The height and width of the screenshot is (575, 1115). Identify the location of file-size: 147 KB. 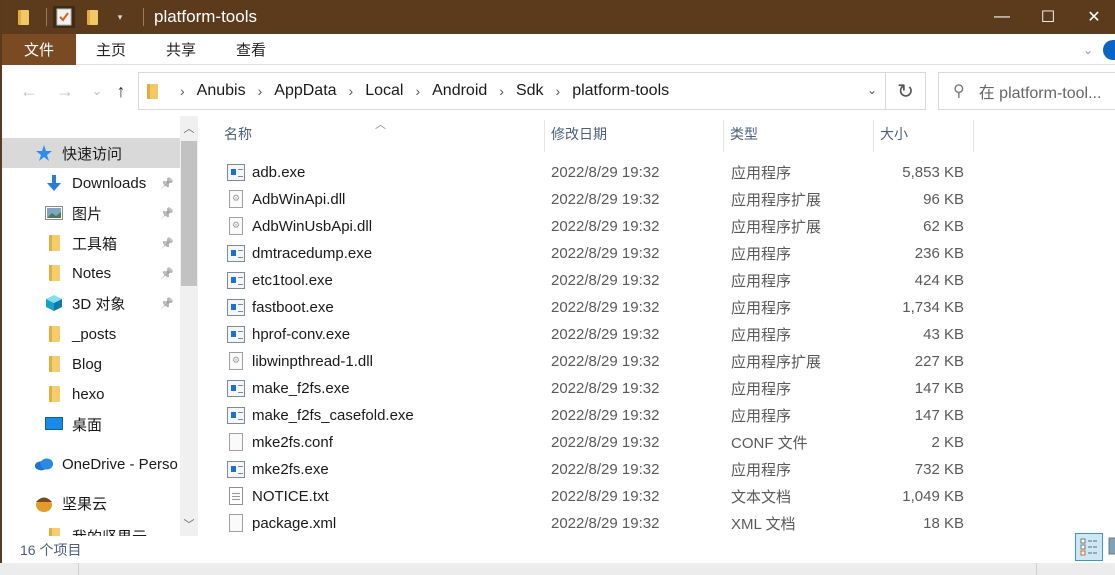
(939, 388).